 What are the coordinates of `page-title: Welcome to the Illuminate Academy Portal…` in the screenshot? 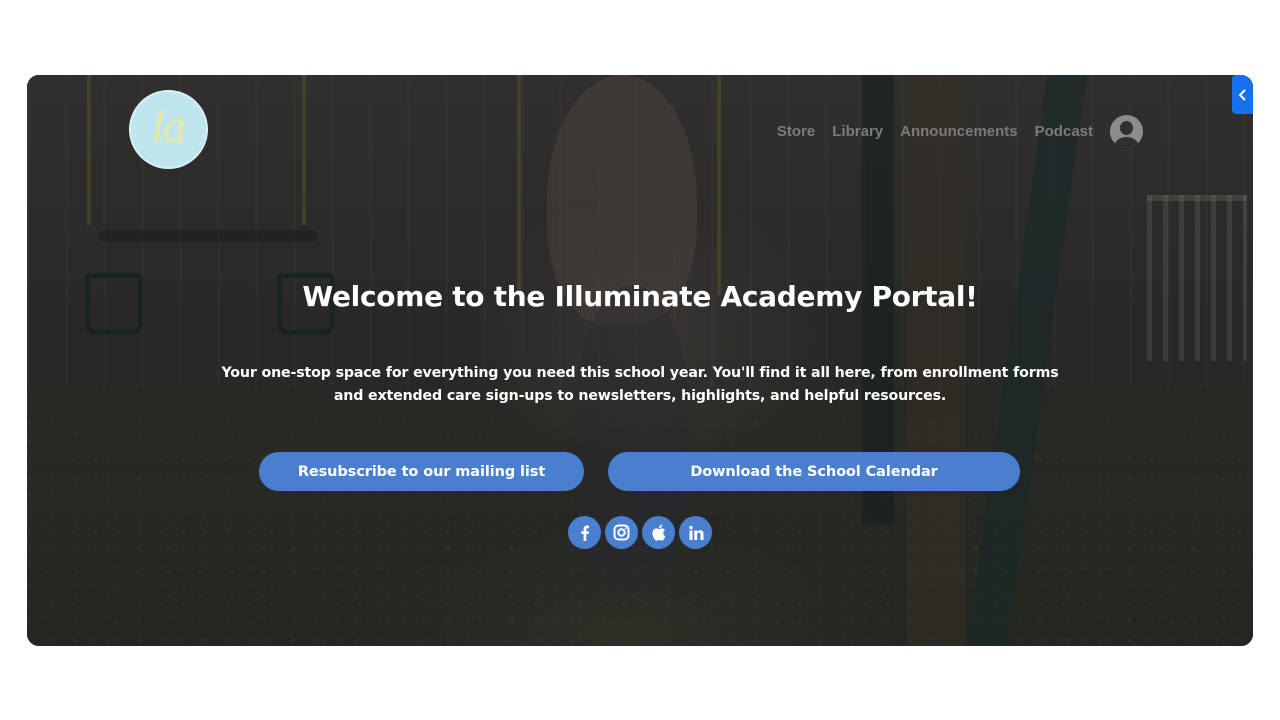 It's located at (640, 296).